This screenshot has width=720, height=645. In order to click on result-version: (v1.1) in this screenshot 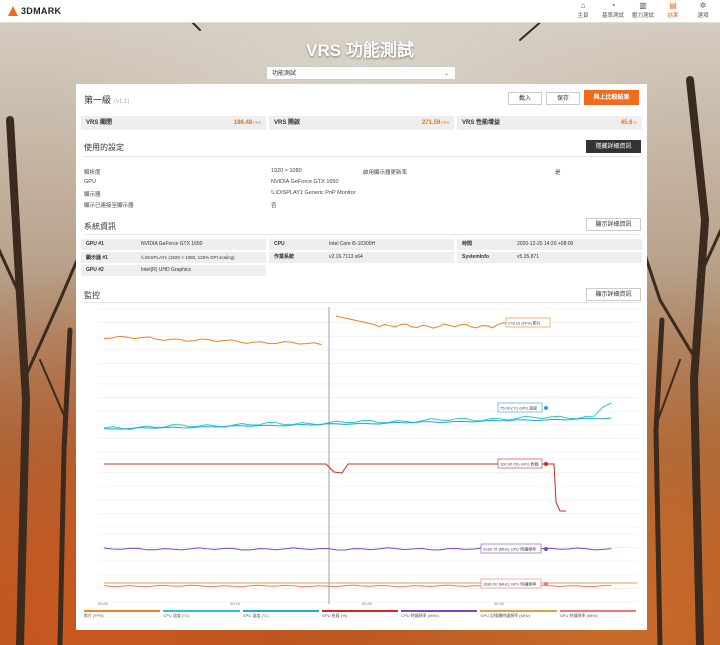, I will do `click(122, 102)`.